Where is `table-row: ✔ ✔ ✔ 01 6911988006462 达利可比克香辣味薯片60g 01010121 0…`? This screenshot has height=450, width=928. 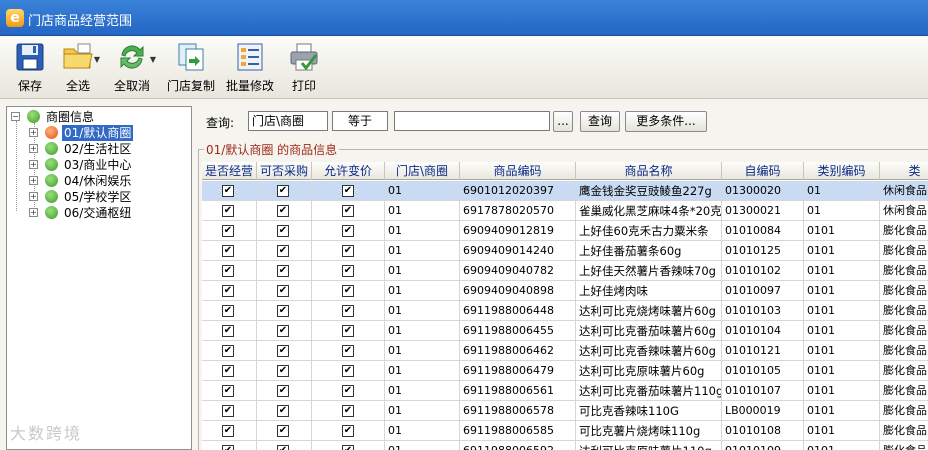 table-row: ✔ ✔ ✔ 01 6911988006462 达利可比克香辣味薯片60g 01010121 0… is located at coordinates (565, 351).